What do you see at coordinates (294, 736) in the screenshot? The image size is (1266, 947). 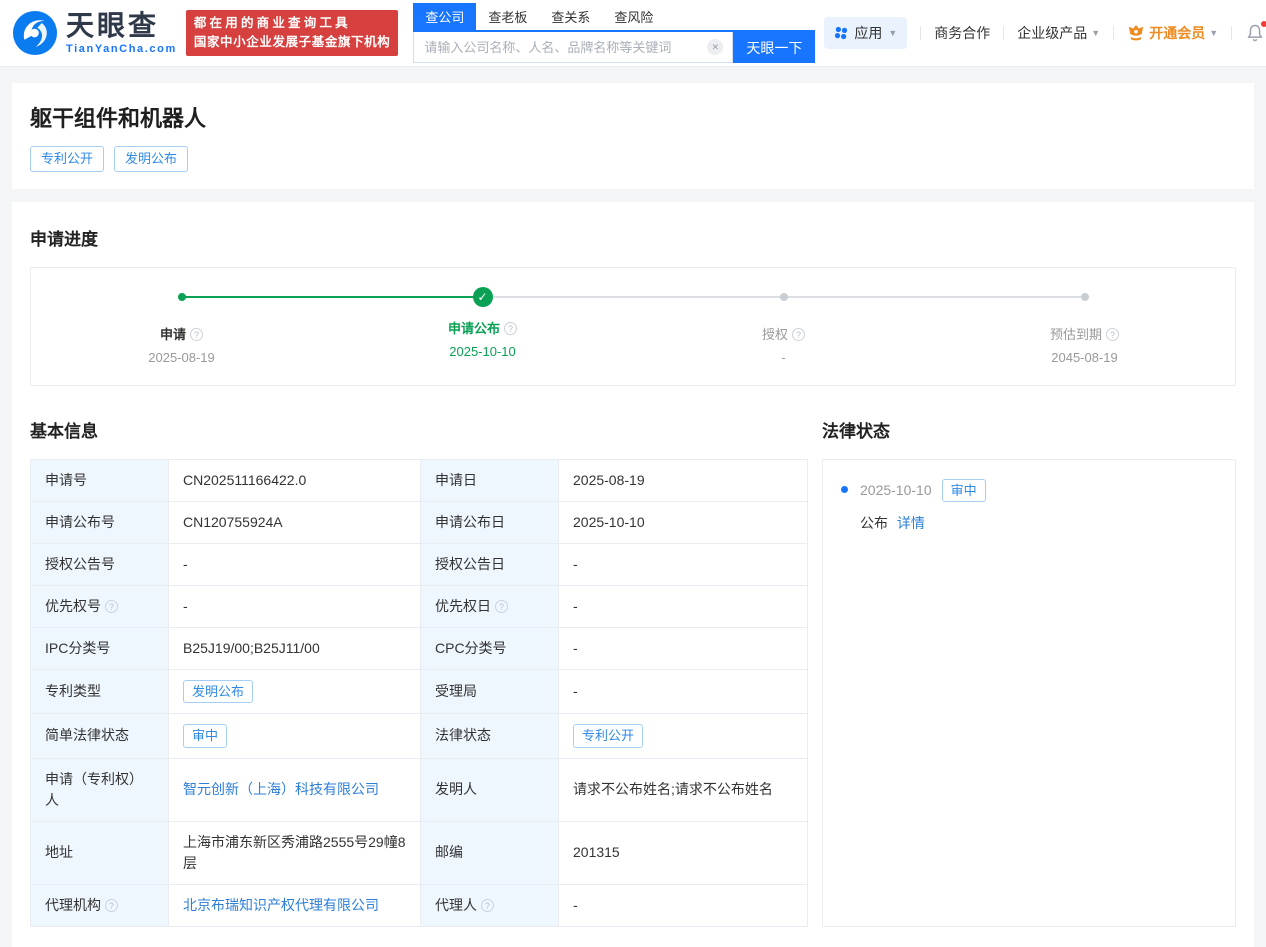 I see `row-value: 审中` at bounding box center [294, 736].